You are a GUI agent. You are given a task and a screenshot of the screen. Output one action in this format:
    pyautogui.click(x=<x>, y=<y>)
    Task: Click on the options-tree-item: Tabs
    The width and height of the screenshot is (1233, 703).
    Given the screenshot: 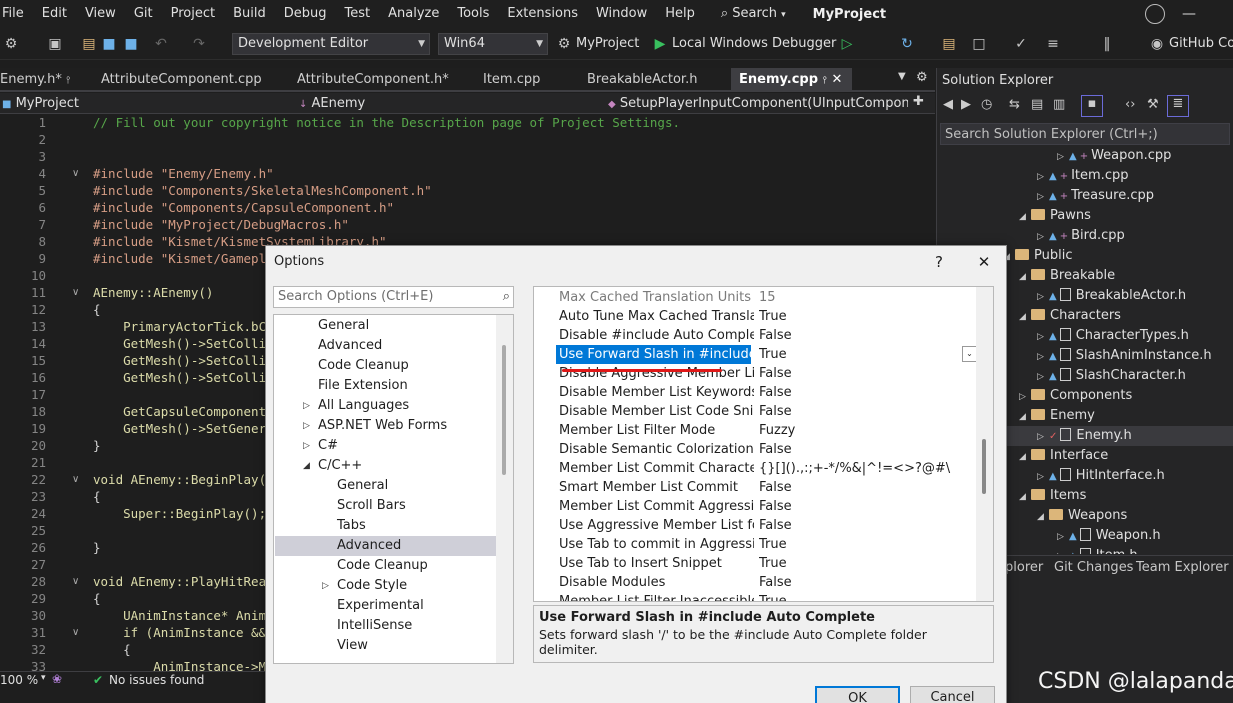 What is the action you would take?
    pyautogui.click(x=385, y=526)
    